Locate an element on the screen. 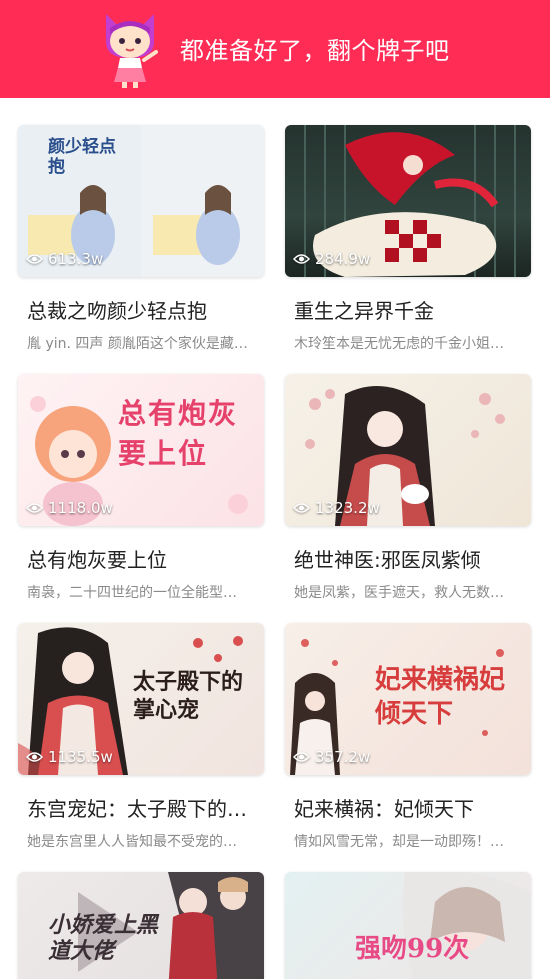 The image size is (550, 979). cover-title: 强吻99次 is located at coordinates (412, 949).